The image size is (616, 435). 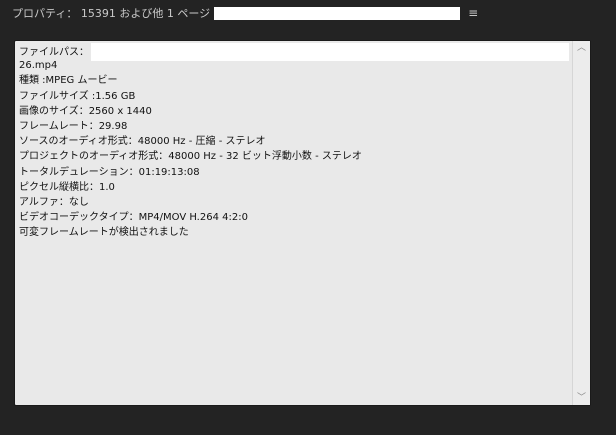 I want to click on vertical-scrollbar: ︿ ﹀, so click(x=581, y=223).